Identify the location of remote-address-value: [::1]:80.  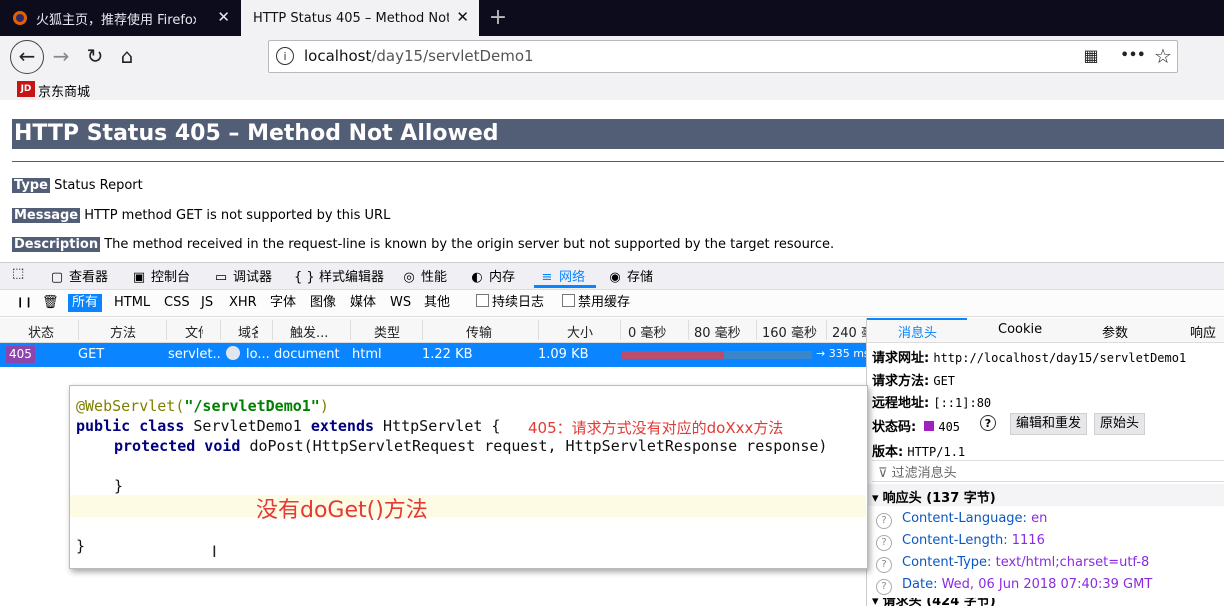
(962, 403).